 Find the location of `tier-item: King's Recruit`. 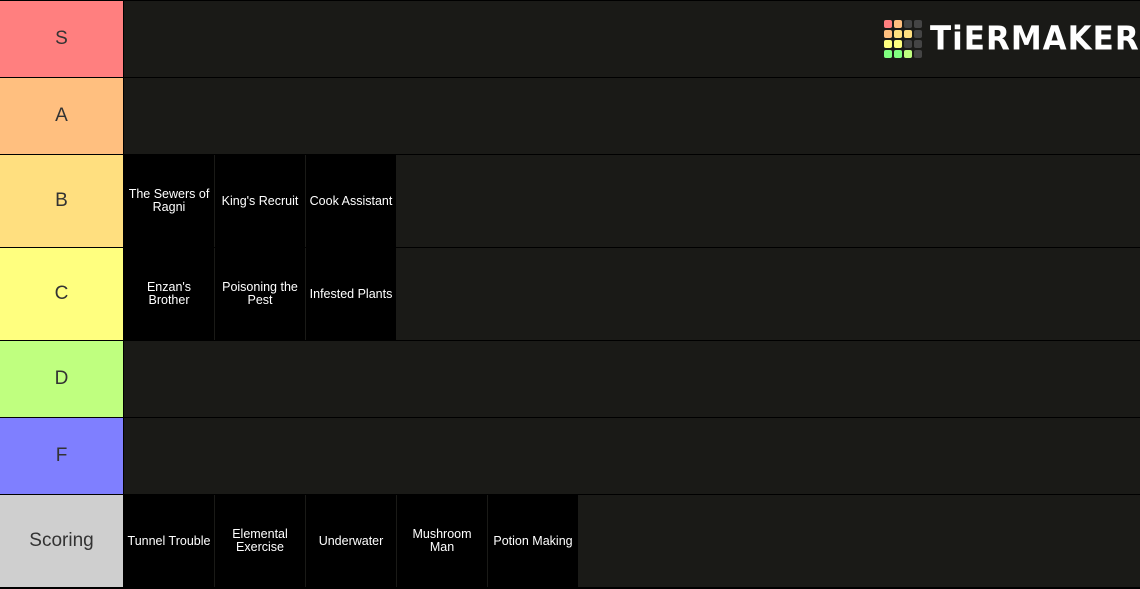

tier-item: King's Recruit is located at coordinates (260, 201).